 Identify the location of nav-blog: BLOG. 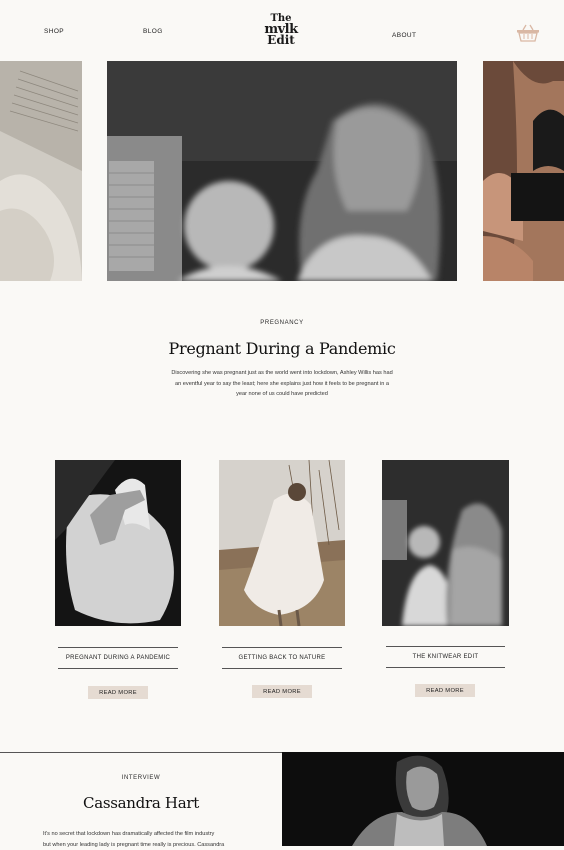
(153, 31).